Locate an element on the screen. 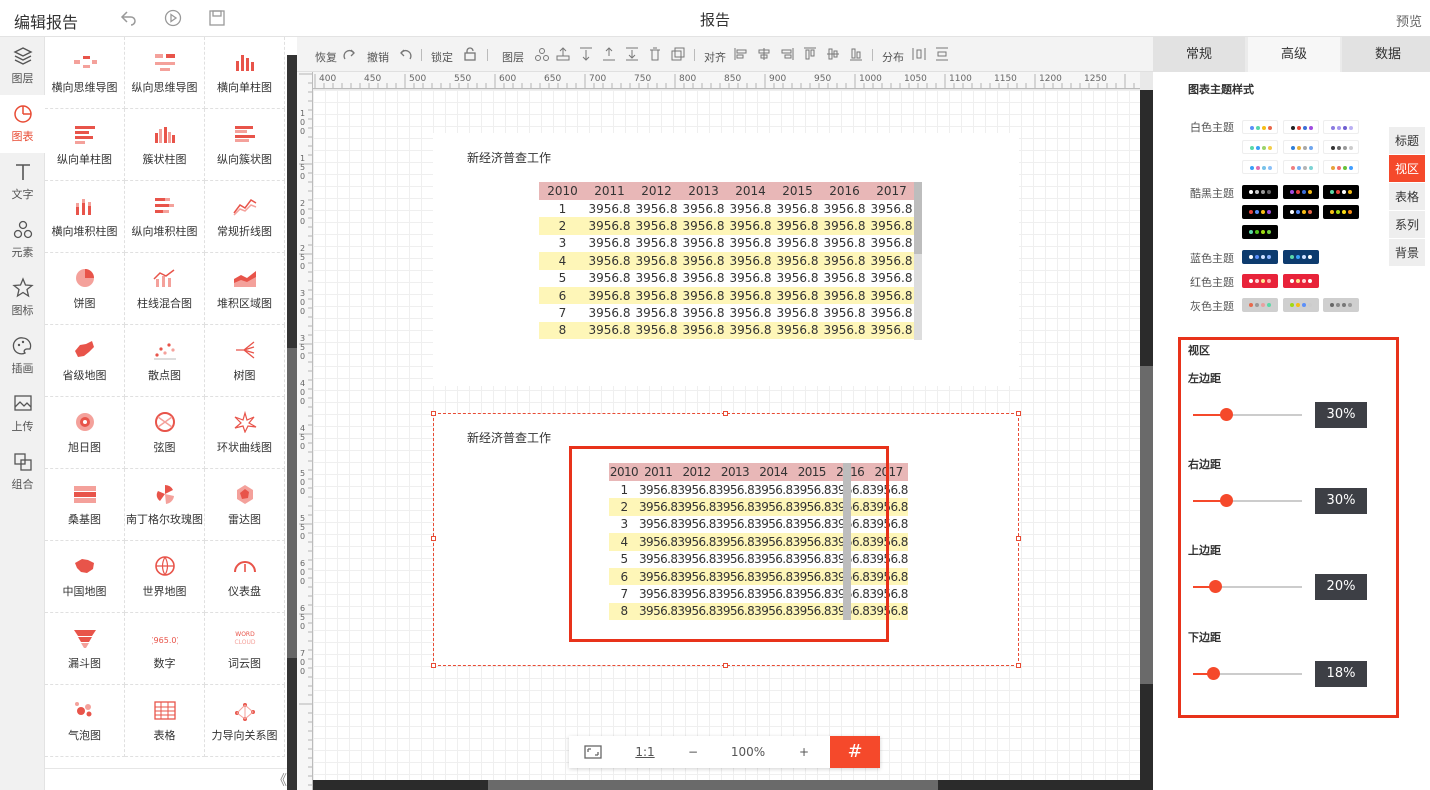 This screenshot has width=1430, height=790. canvas-hscroll-thumb is located at coordinates (713, 785).